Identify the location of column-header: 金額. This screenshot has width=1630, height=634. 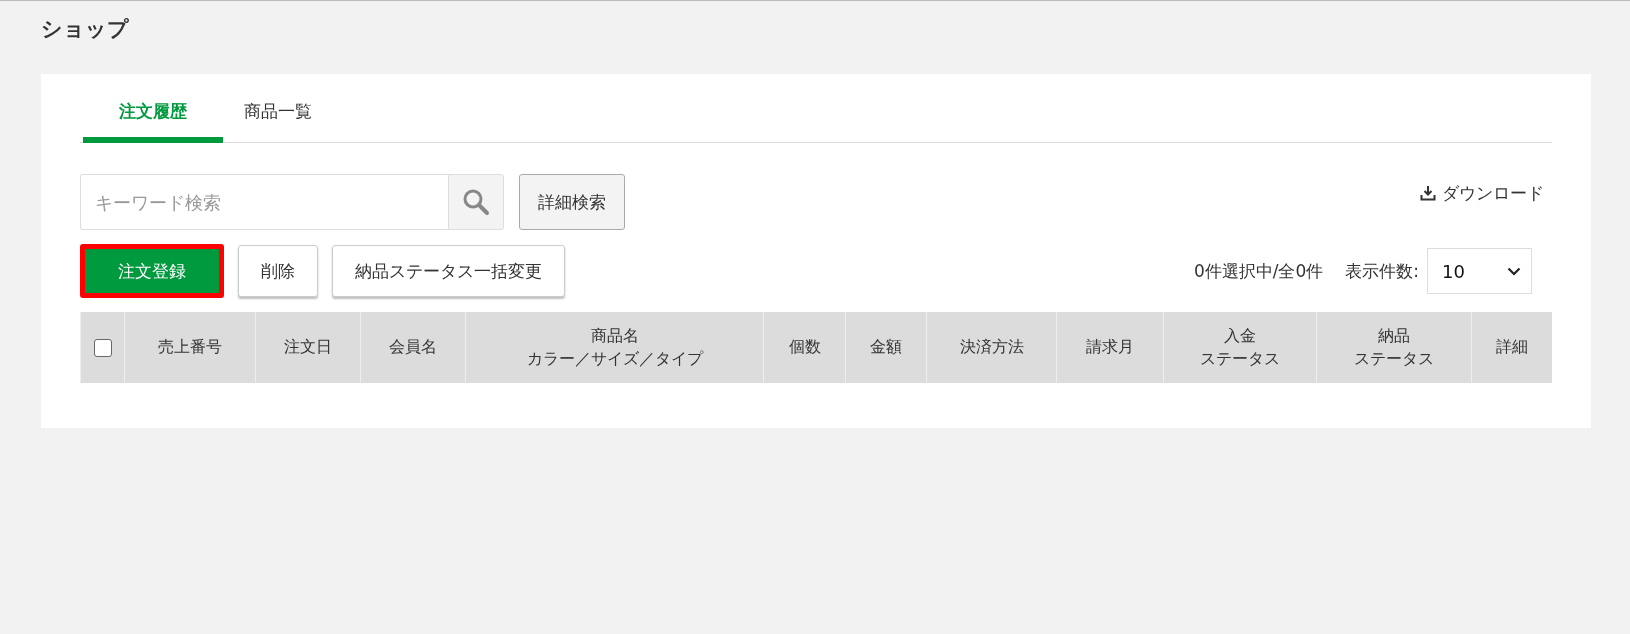
(886, 347).